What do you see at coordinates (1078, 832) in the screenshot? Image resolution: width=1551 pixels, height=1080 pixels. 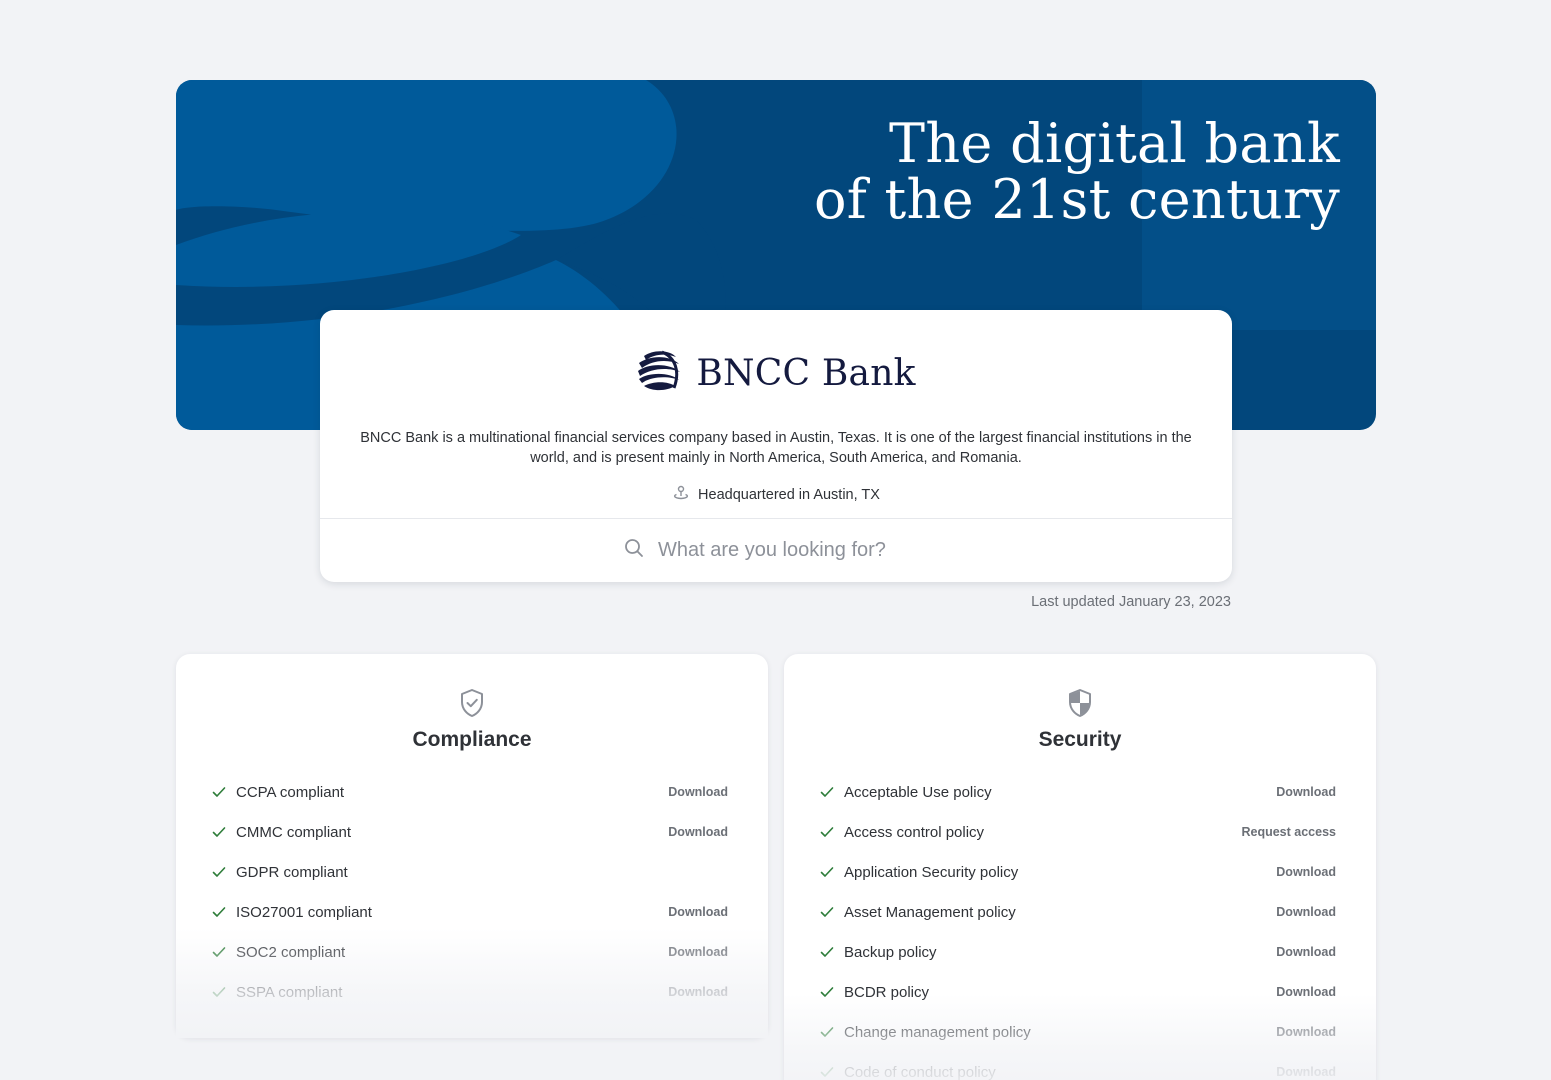 I see `list-item: Access control policy Request access` at bounding box center [1078, 832].